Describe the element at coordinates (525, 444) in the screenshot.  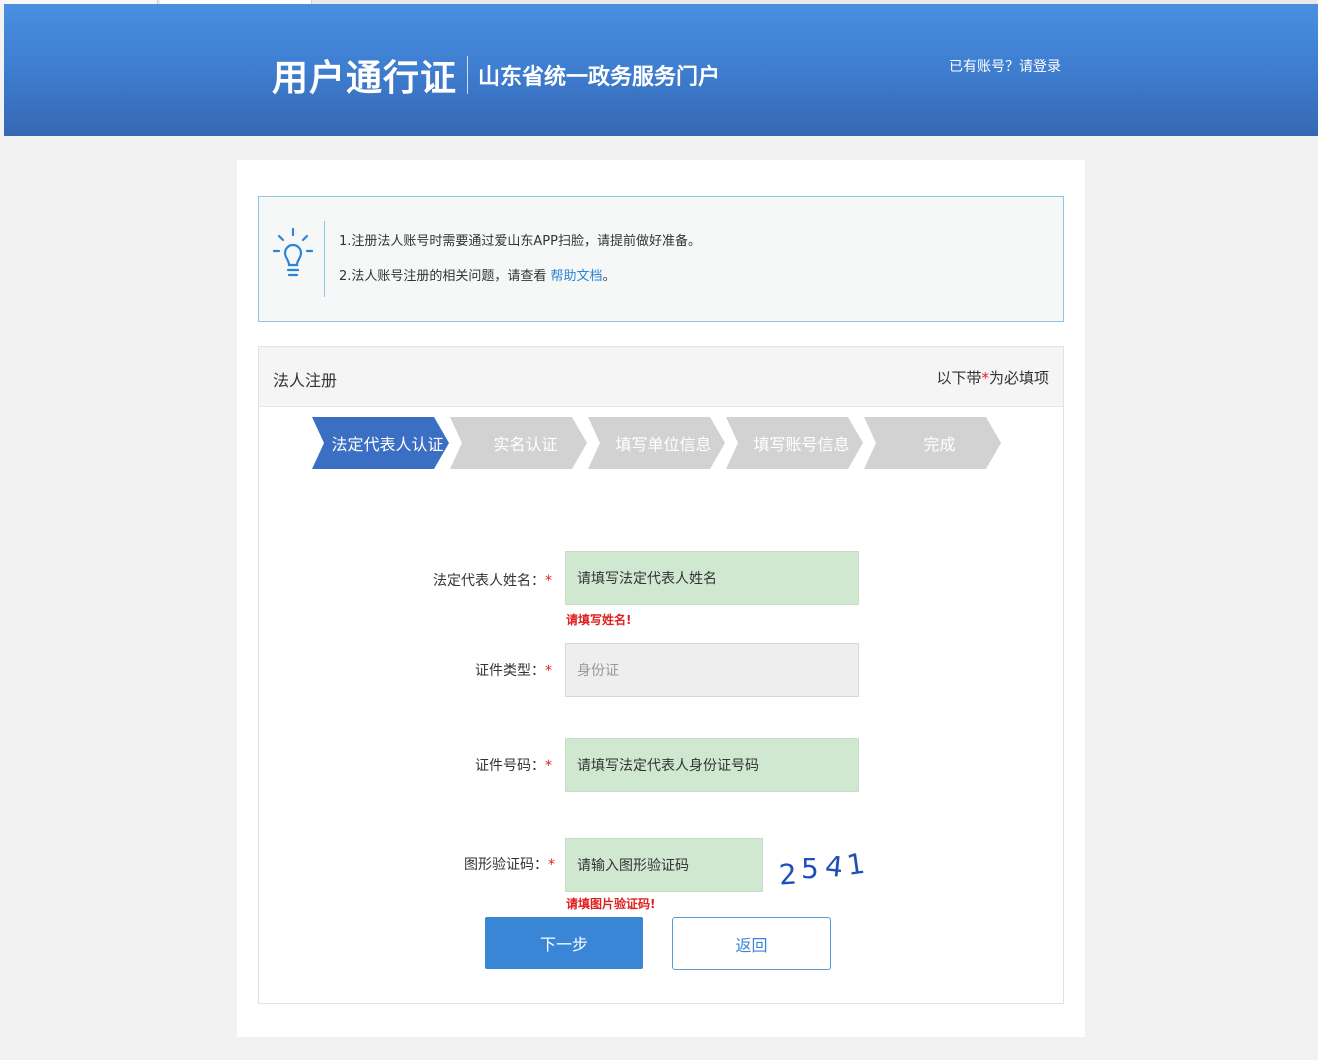
I see `step-label: 实名认证` at that location.